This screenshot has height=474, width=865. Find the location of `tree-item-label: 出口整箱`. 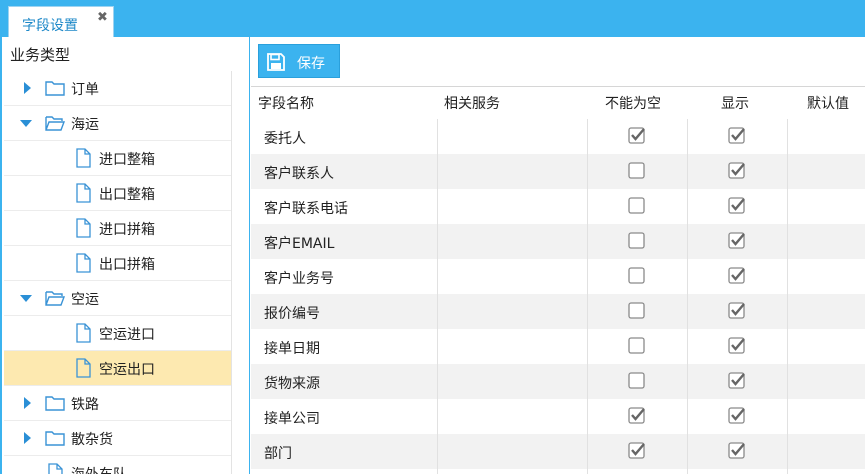

tree-item-label: 出口整箱 is located at coordinates (127, 195).